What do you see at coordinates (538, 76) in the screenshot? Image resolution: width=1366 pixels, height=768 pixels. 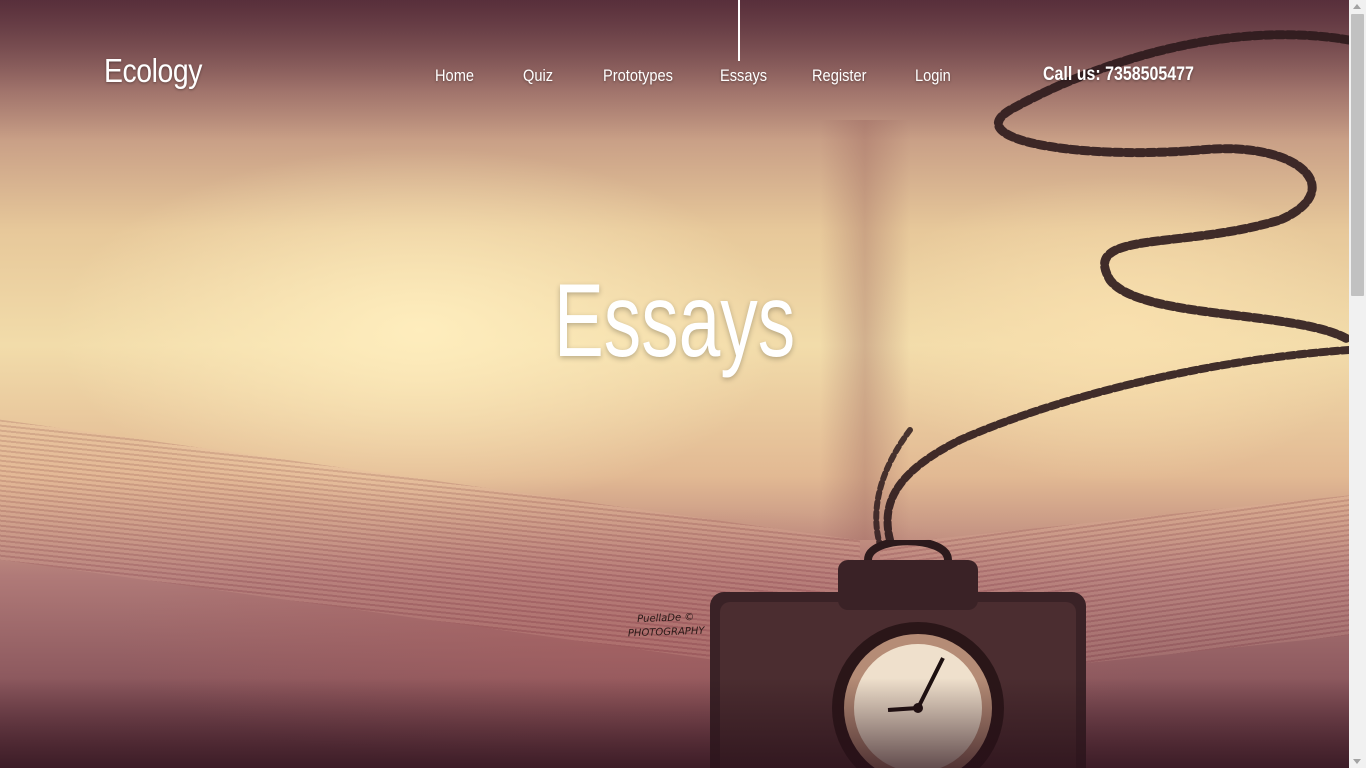 I see `nav-item-quiz: Quiz` at bounding box center [538, 76].